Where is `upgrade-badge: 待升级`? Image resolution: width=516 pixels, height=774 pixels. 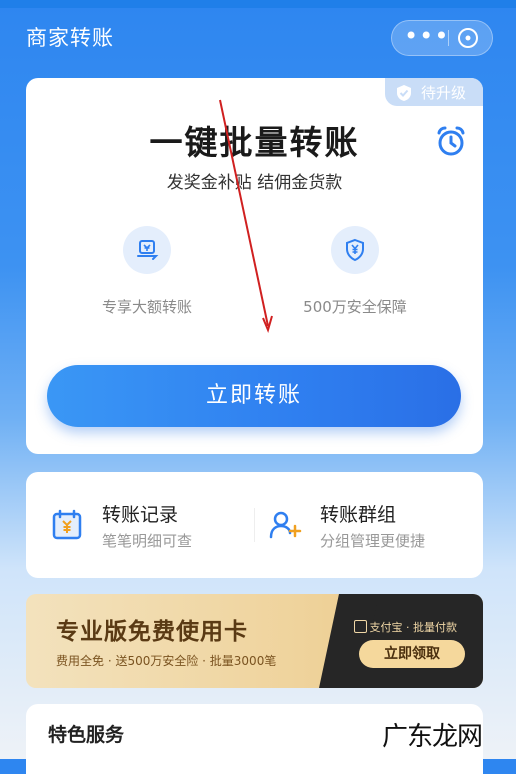
upgrade-badge: 待升级 is located at coordinates (434, 92).